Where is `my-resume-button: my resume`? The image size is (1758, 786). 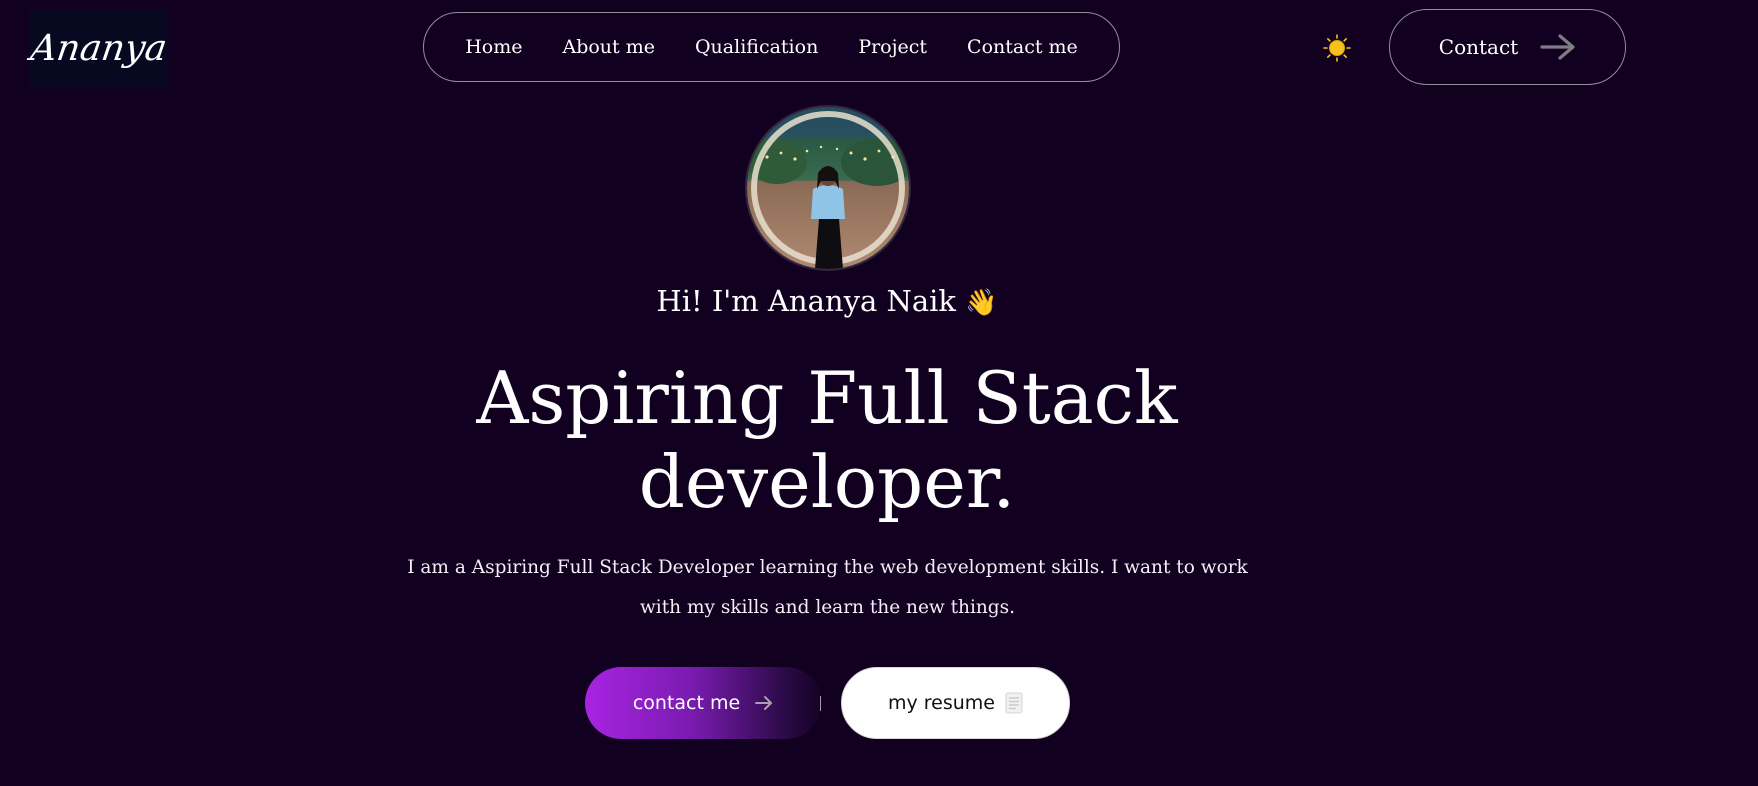 my-resume-button: my resume is located at coordinates (955, 703).